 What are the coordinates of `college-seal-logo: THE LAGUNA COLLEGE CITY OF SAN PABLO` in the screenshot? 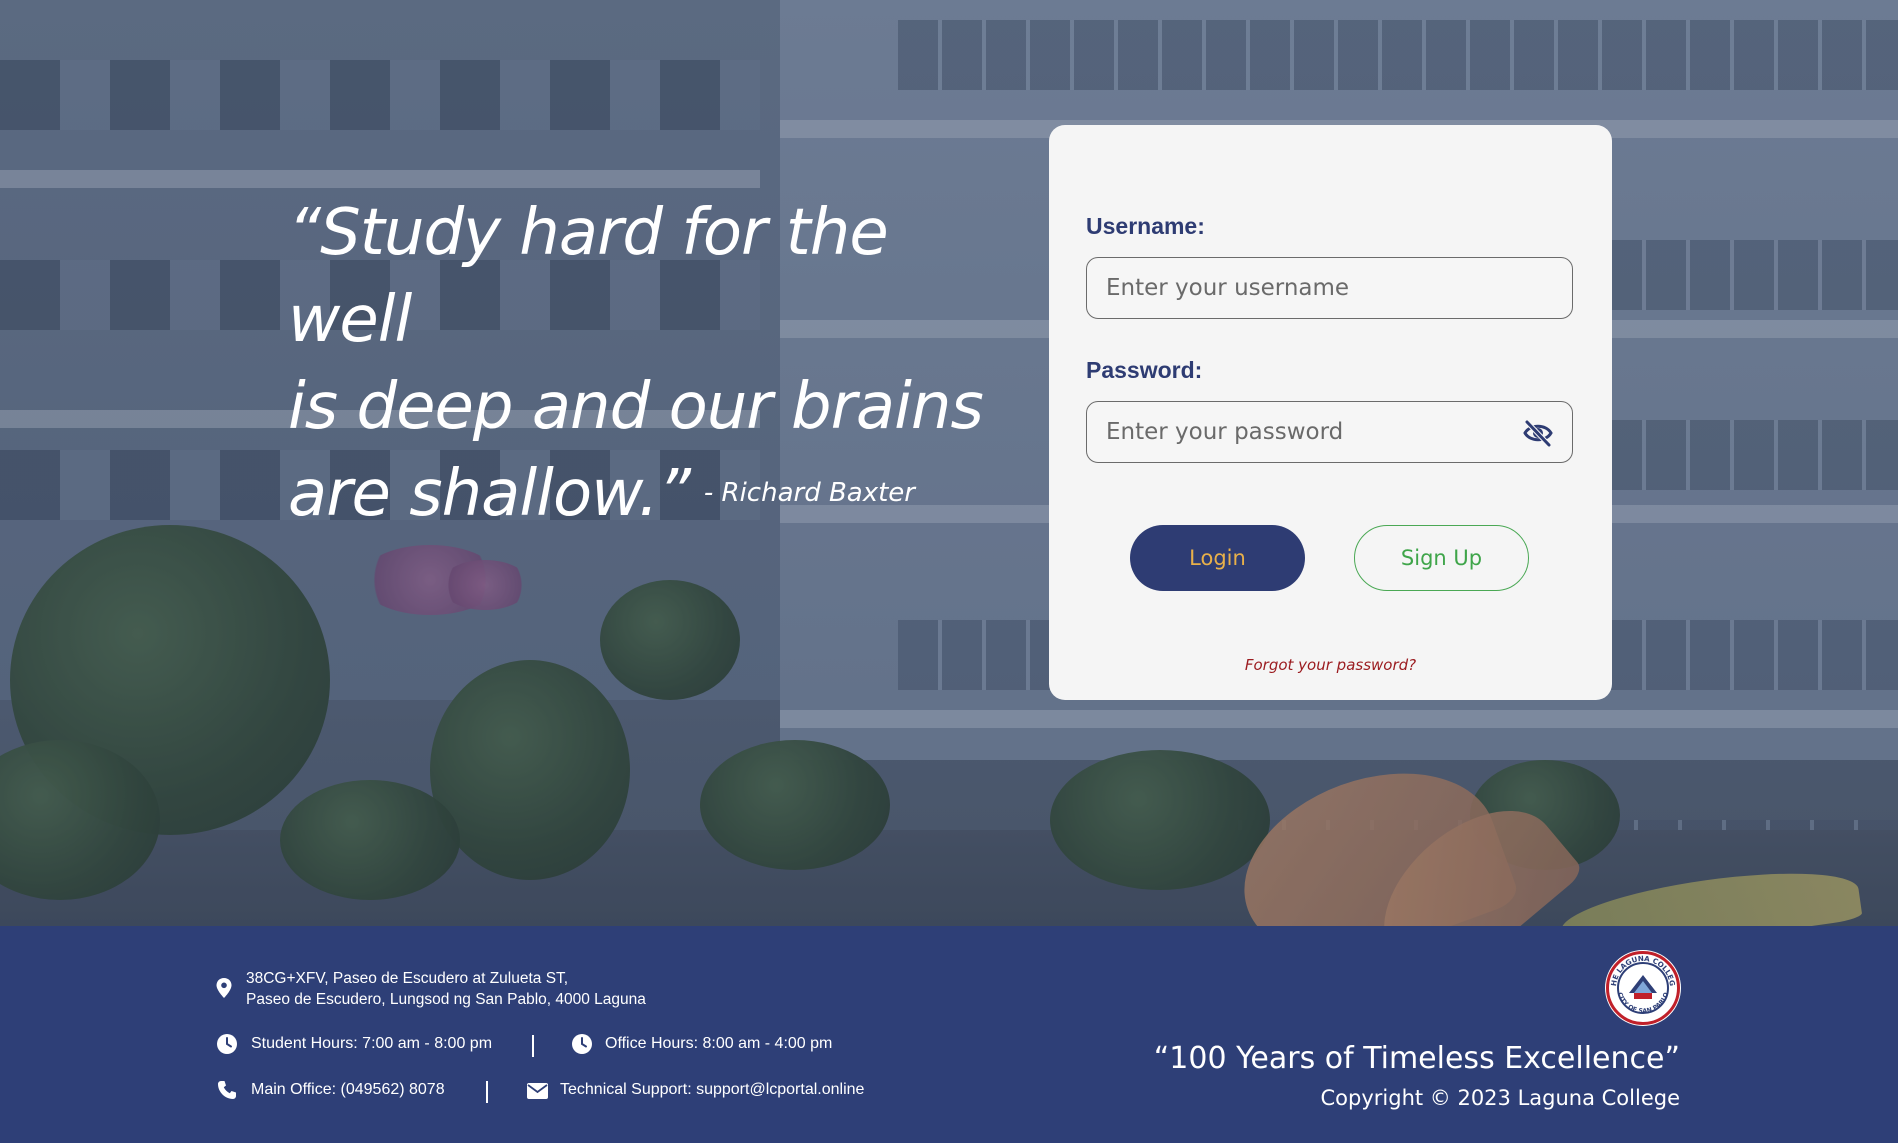 It's located at (1642, 987).